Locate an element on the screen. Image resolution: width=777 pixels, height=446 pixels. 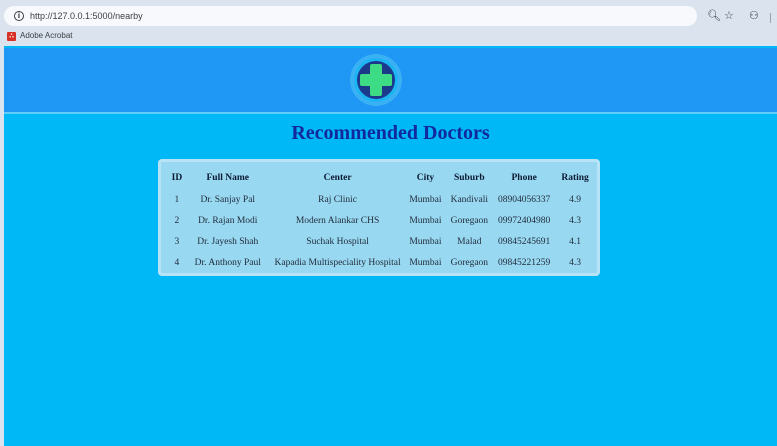
column-header-rating: Rating is located at coordinates (575, 178).